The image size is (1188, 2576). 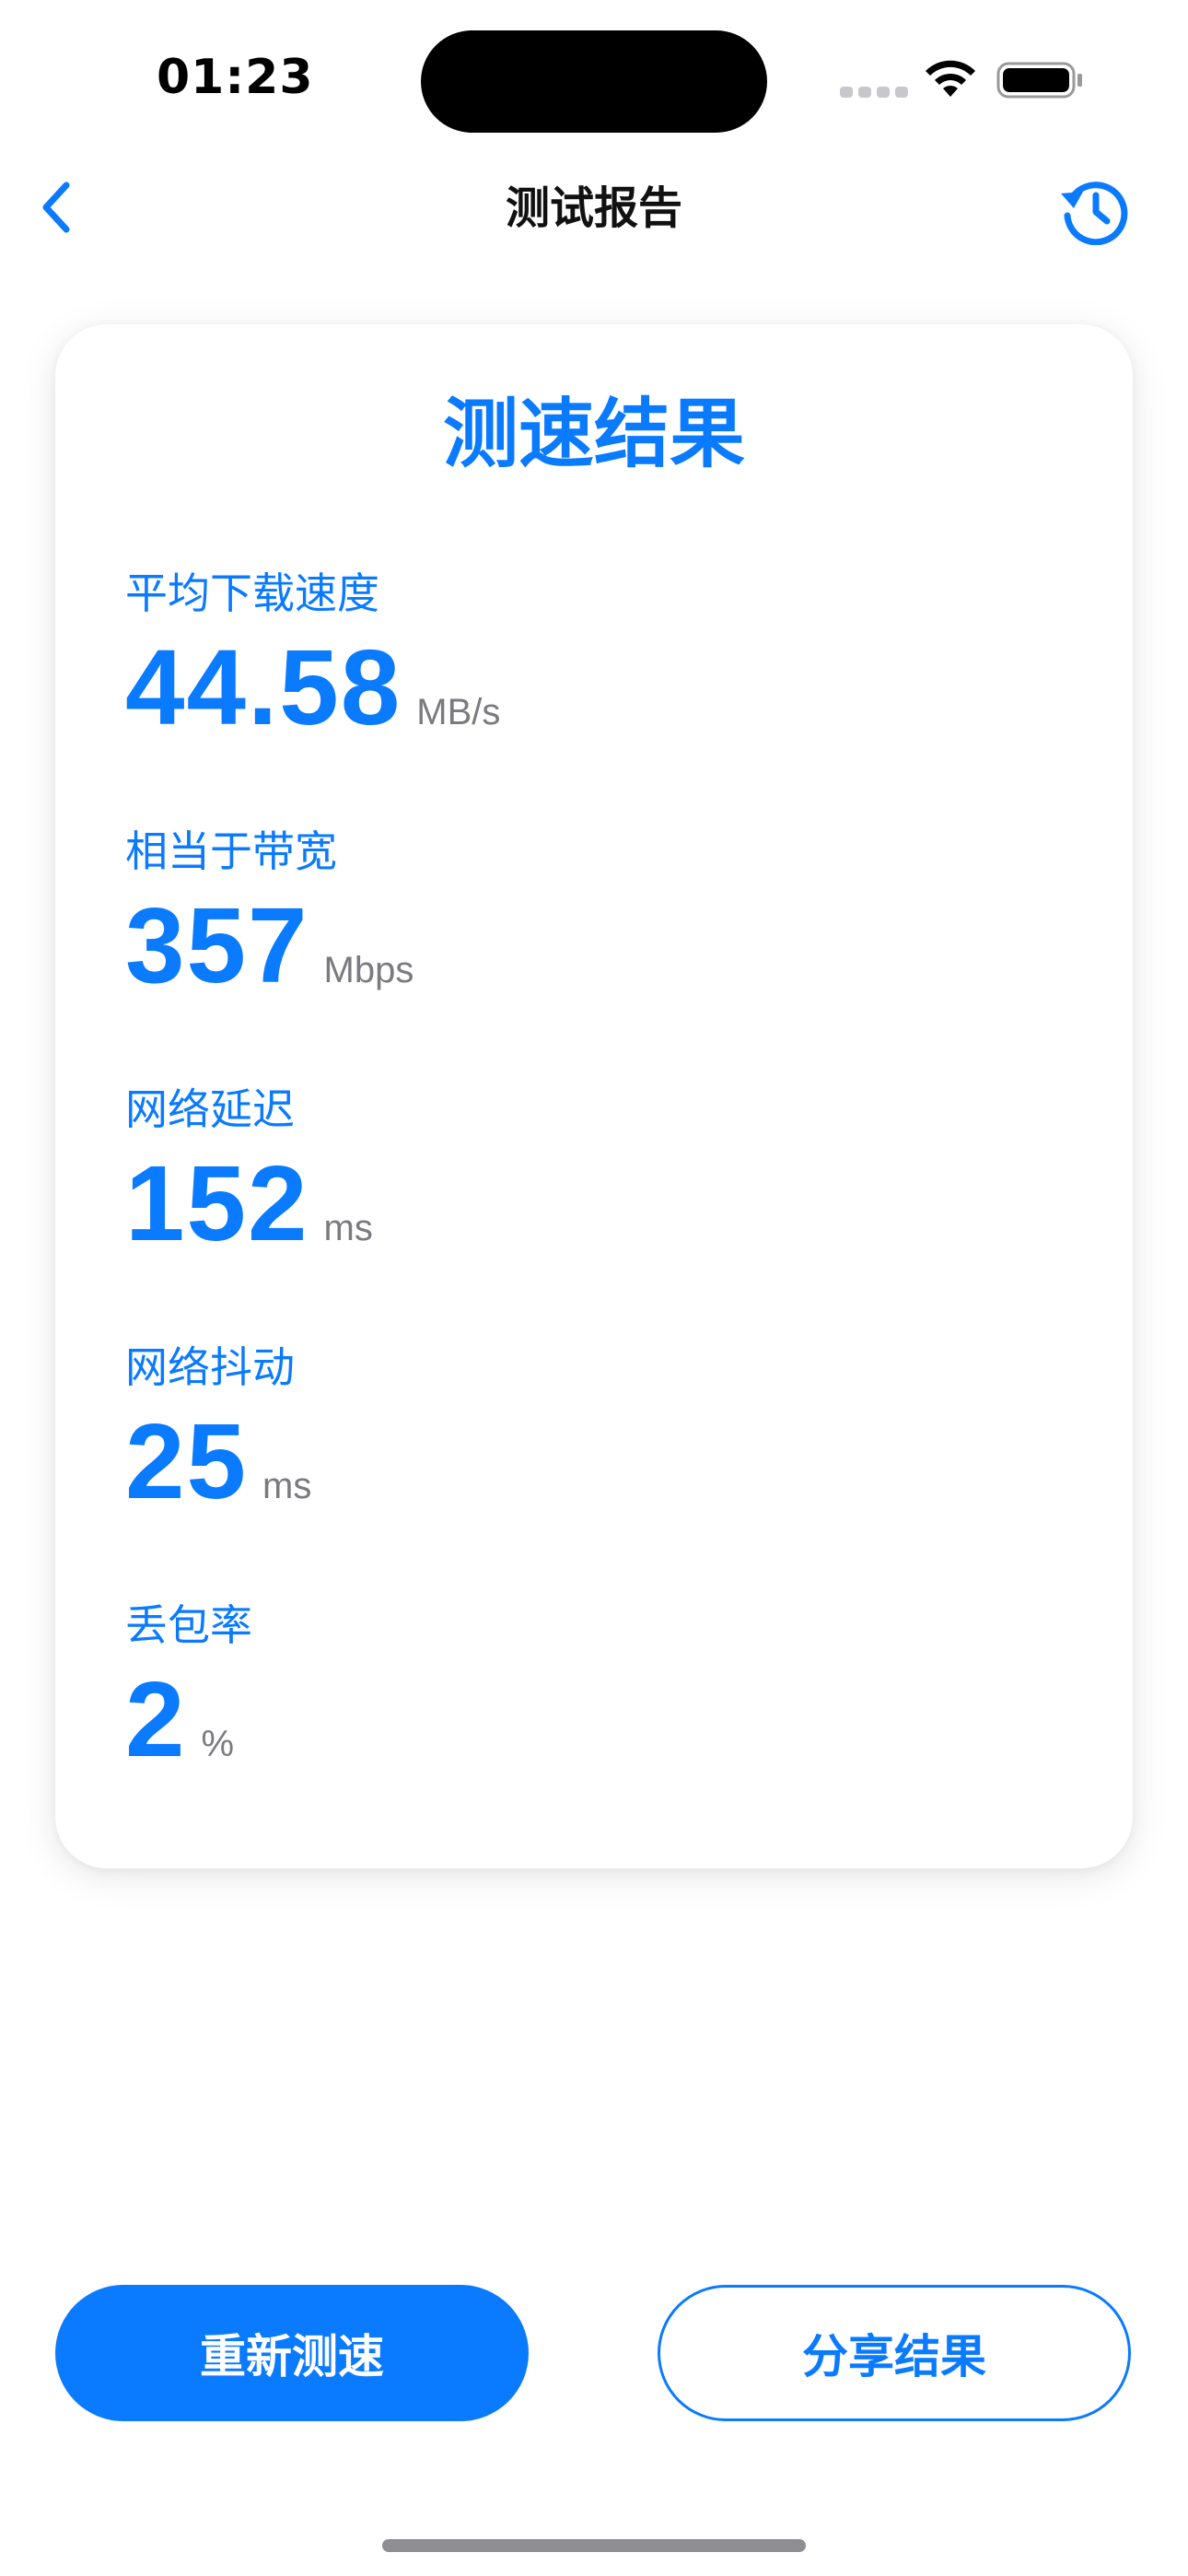 What do you see at coordinates (593, 434) in the screenshot?
I see `card-title: 测速结果` at bounding box center [593, 434].